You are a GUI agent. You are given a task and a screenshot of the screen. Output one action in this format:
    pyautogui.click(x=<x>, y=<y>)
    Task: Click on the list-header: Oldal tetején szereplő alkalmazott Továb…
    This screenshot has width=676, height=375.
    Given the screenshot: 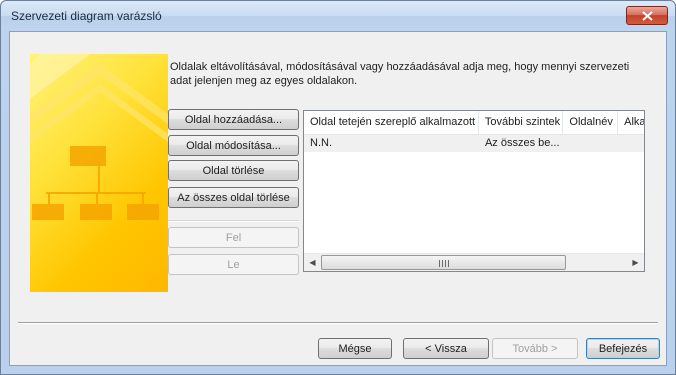 What is the action you would take?
    pyautogui.click(x=474, y=123)
    